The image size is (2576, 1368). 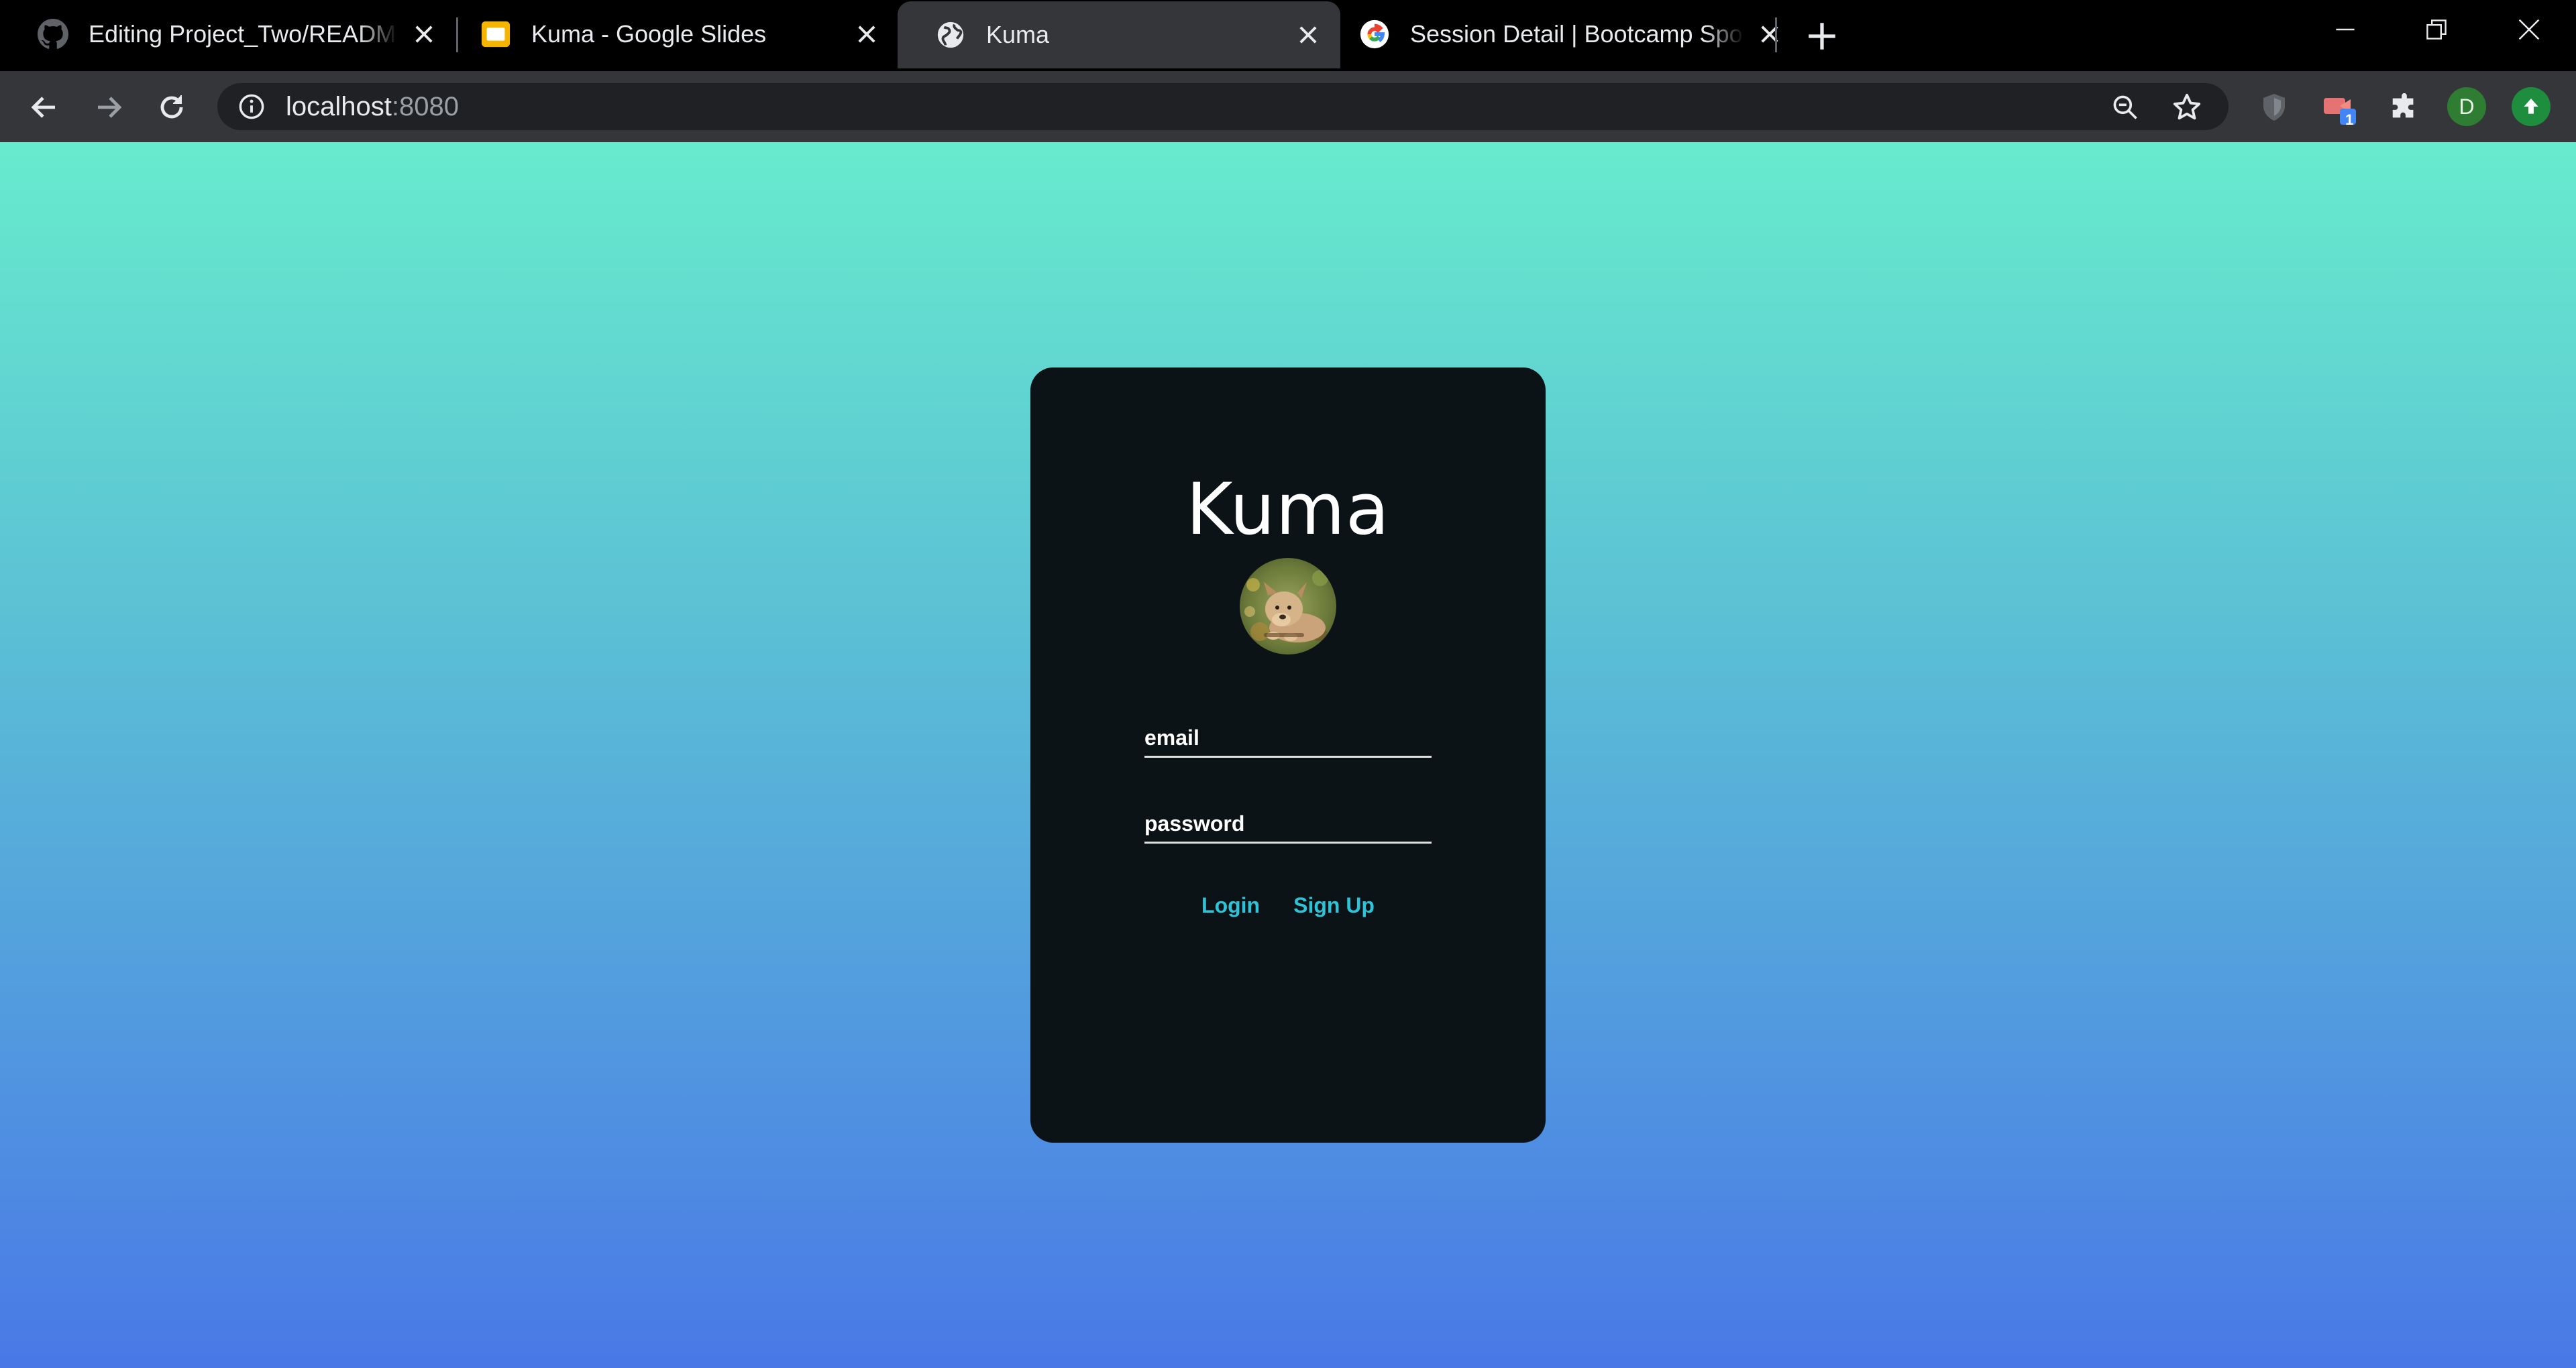 I want to click on shield-extension-icon, so click(x=2274, y=107).